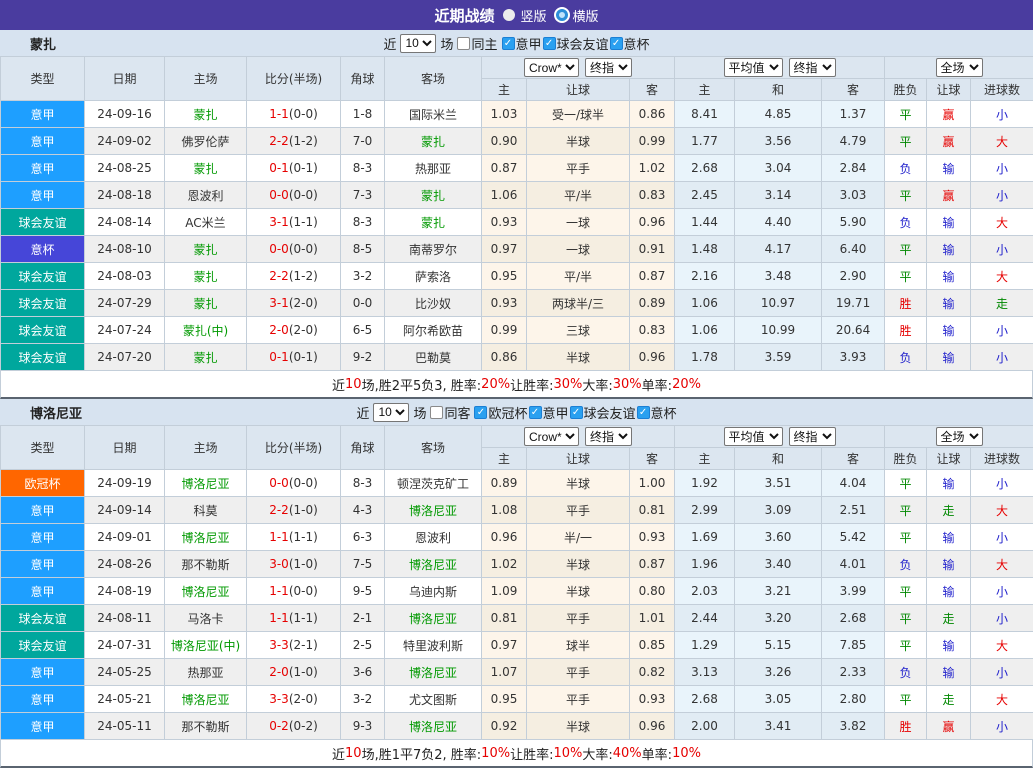 Image resolution: width=1033 pixels, height=768 pixels. Describe the element at coordinates (279, 699) in the screenshot. I see `score-fulltime: 3-3` at that location.